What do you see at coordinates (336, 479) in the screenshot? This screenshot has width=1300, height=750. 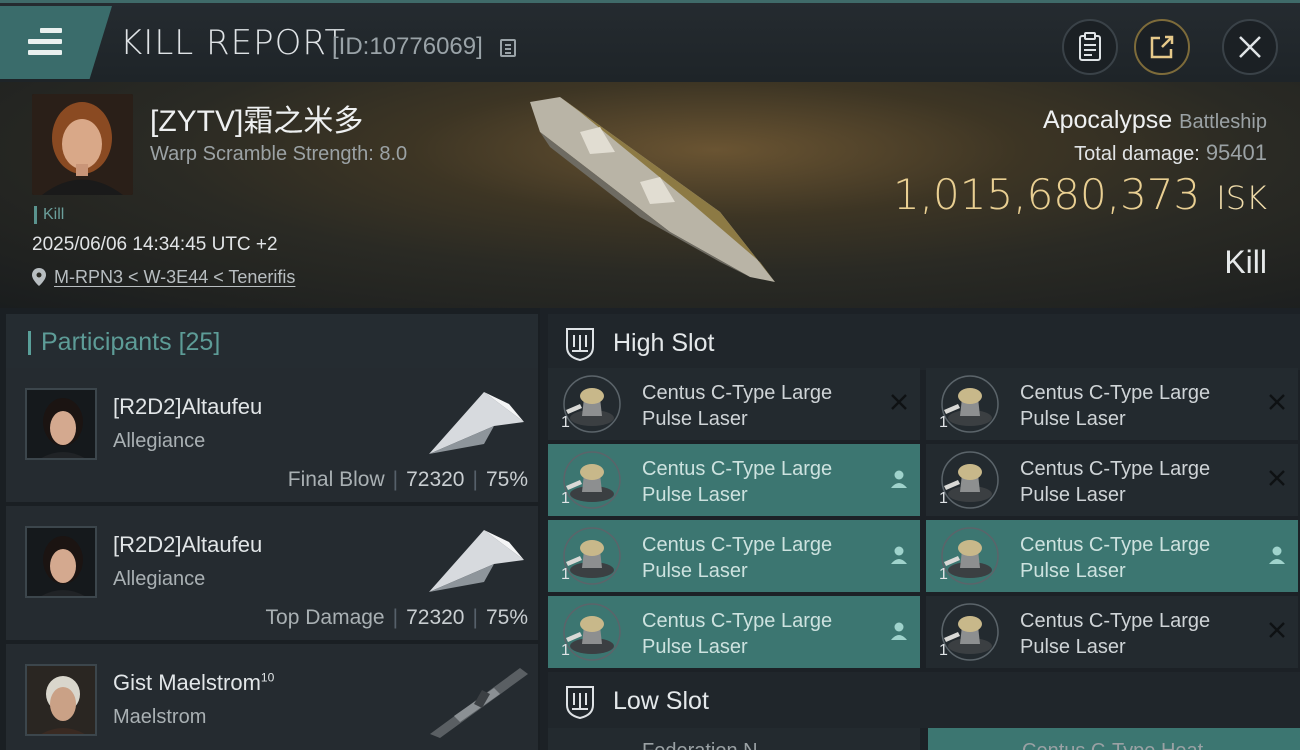 I see `participant-role: Final Blow` at bounding box center [336, 479].